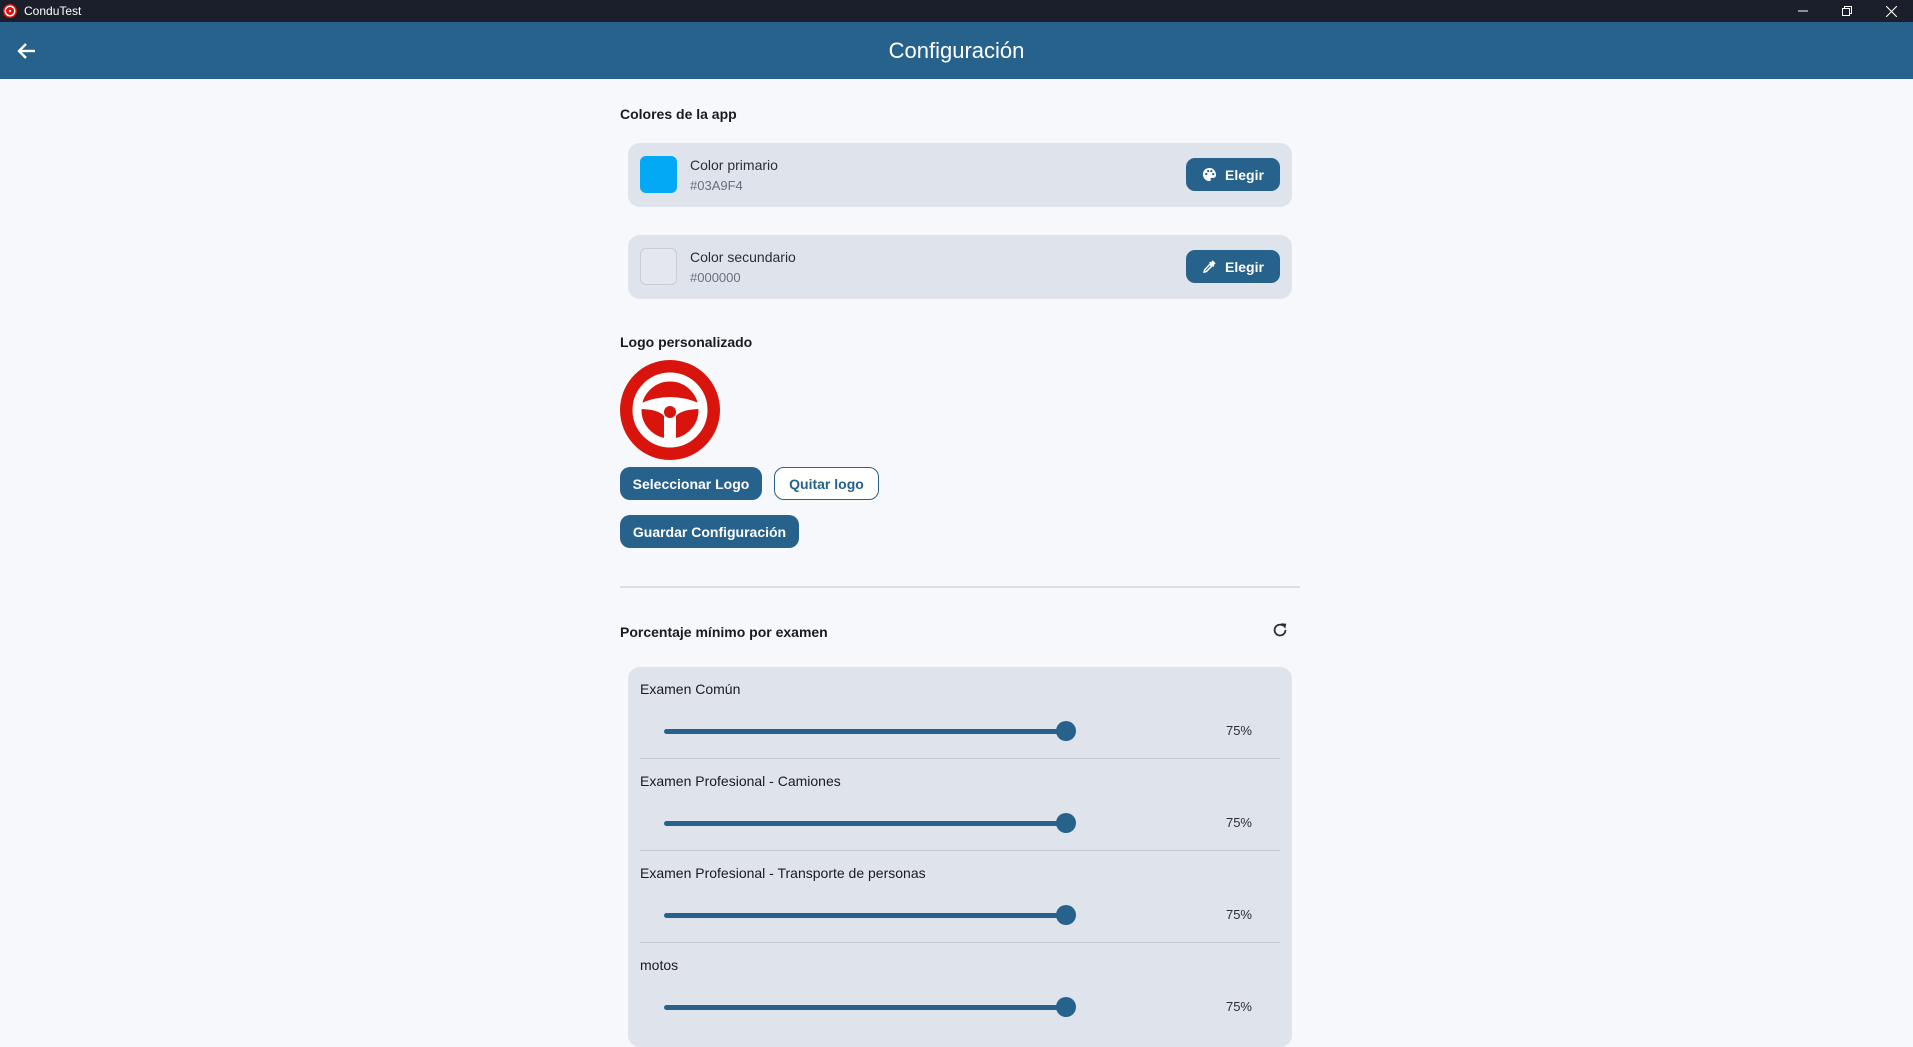 The width and height of the screenshot is (1913, 1047). I want to click on app-name: ConduTest, so click(53, 11).